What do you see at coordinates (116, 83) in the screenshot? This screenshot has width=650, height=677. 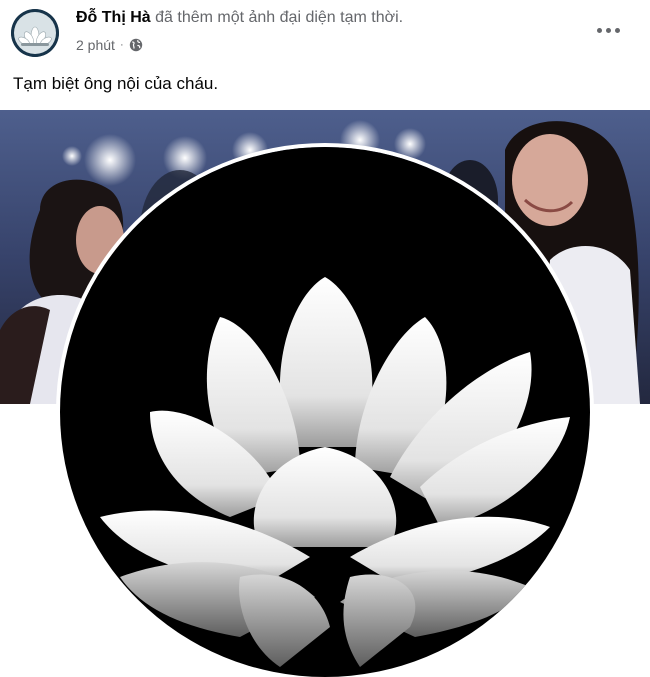 I see `post-caption: Tạm biệt ông nội của cháu.` at bounding box center [116, 83].